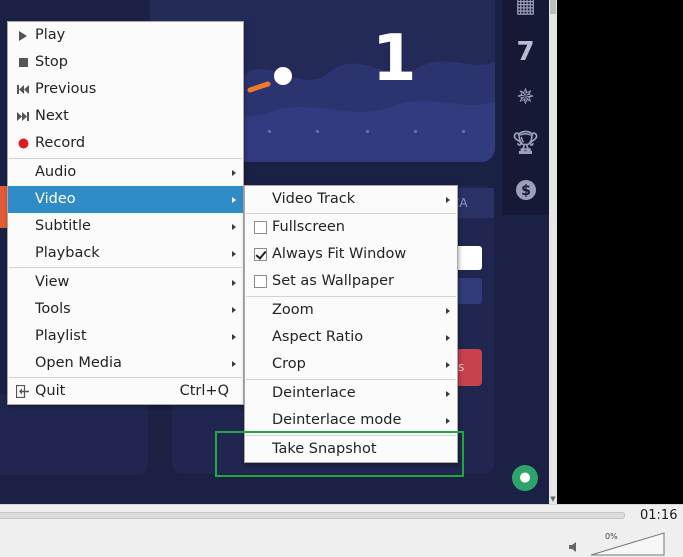 The height and width of the screenshot is (557, 683). What do you see at coordinates (351, 227) in the screenshot?
I see `menu-item-fullscreen: Fullscreen` at bounding box center [351, 227].